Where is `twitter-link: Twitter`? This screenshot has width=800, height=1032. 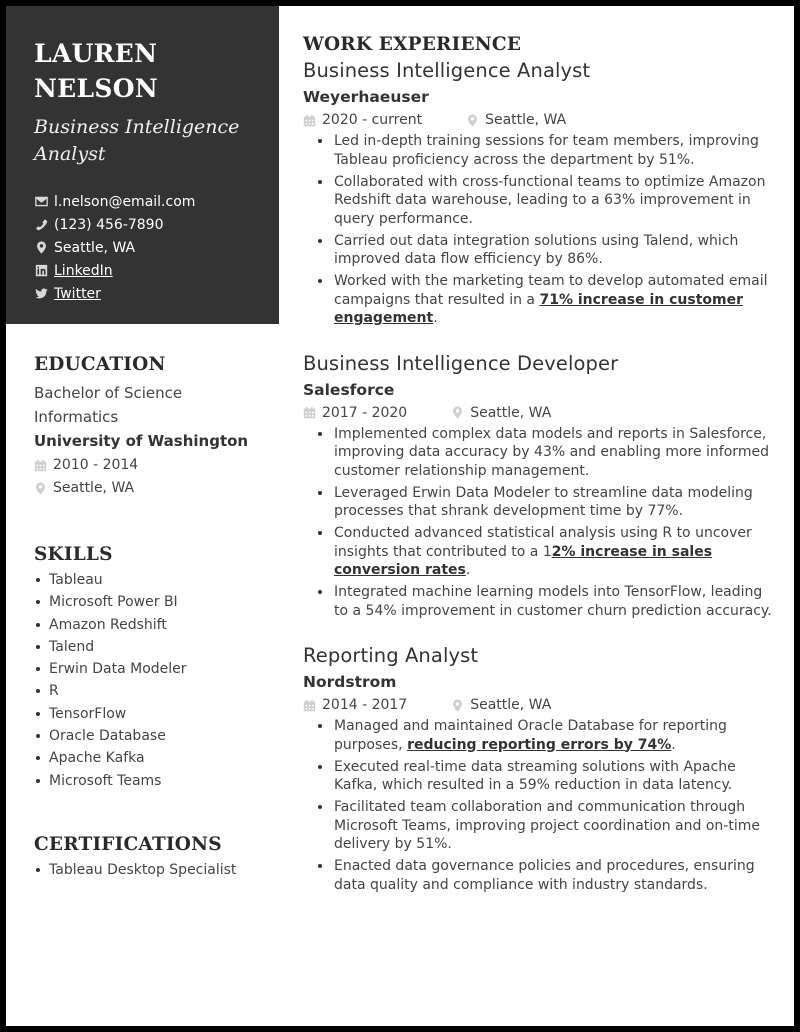
twitter-link: Twitter is located at coordinates (77, 294).